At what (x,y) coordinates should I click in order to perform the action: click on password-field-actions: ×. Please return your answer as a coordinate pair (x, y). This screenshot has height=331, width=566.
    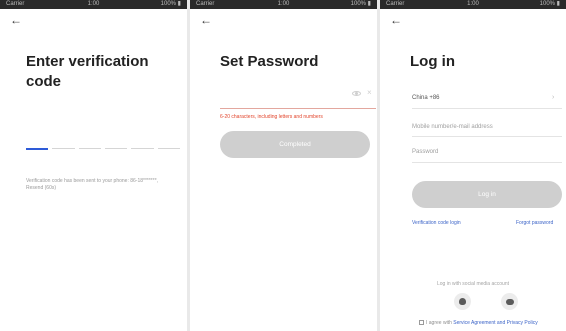
    Looking at the image, I should click on (362, 93).